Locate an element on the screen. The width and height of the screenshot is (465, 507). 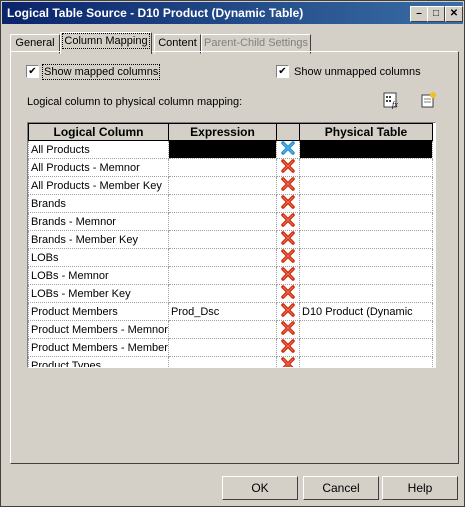
table-row: All Products is located at coordinates (230, 149).